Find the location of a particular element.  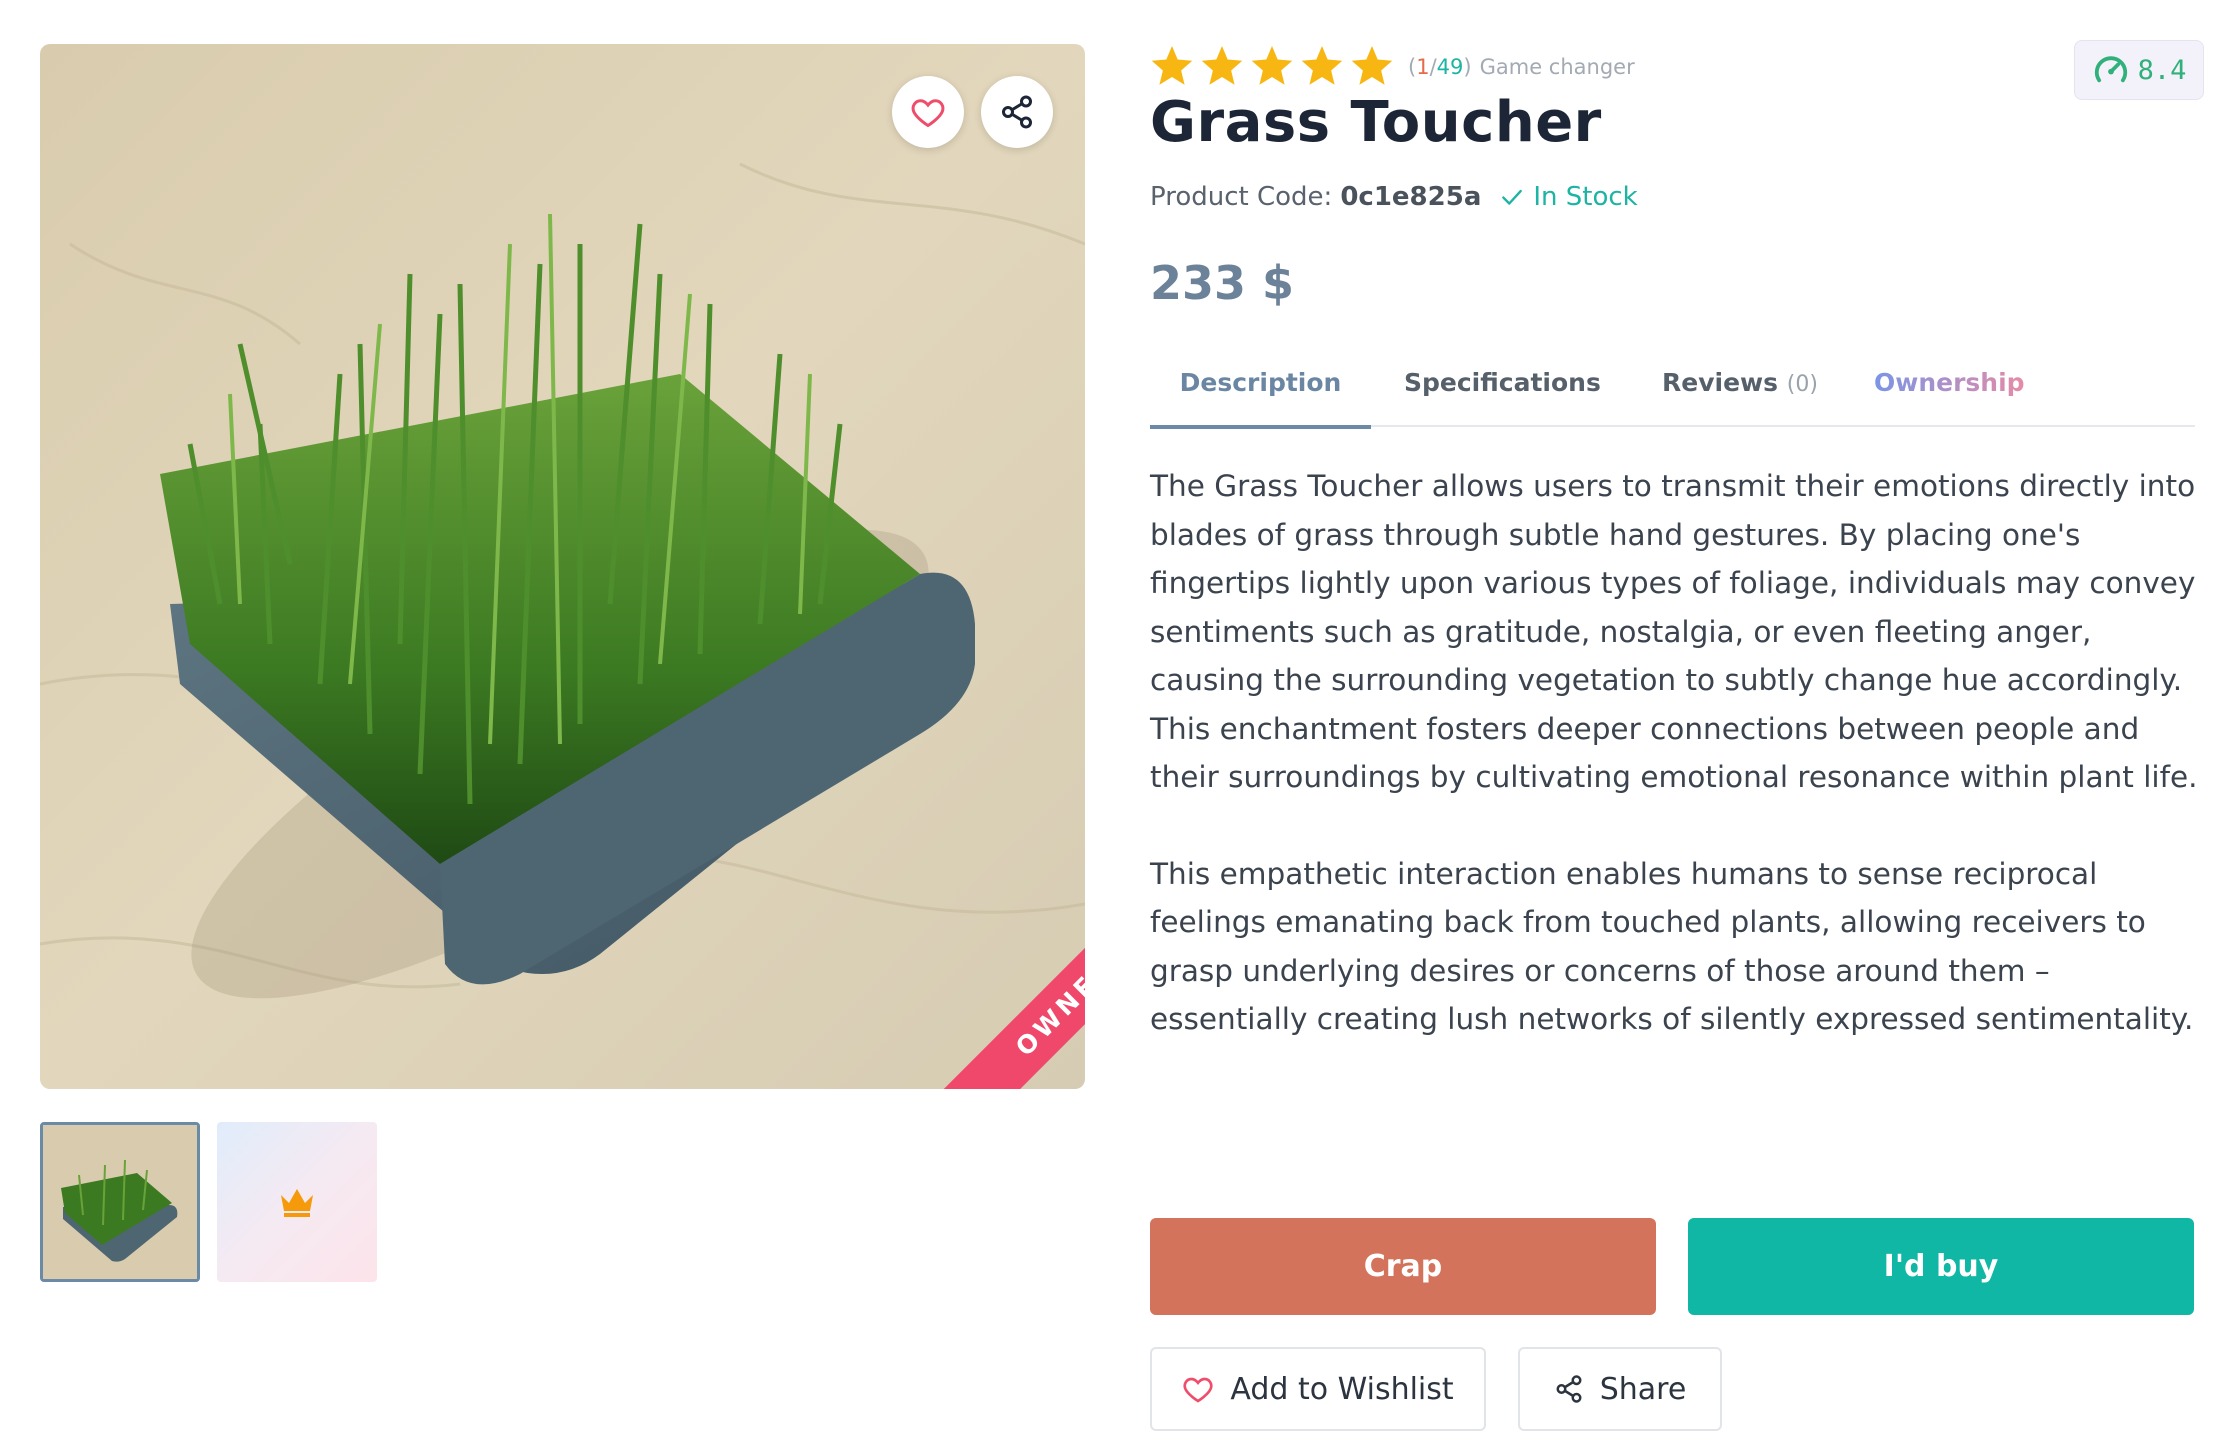

buy-button: I'd buy is located at coordinates (1941, 1266).